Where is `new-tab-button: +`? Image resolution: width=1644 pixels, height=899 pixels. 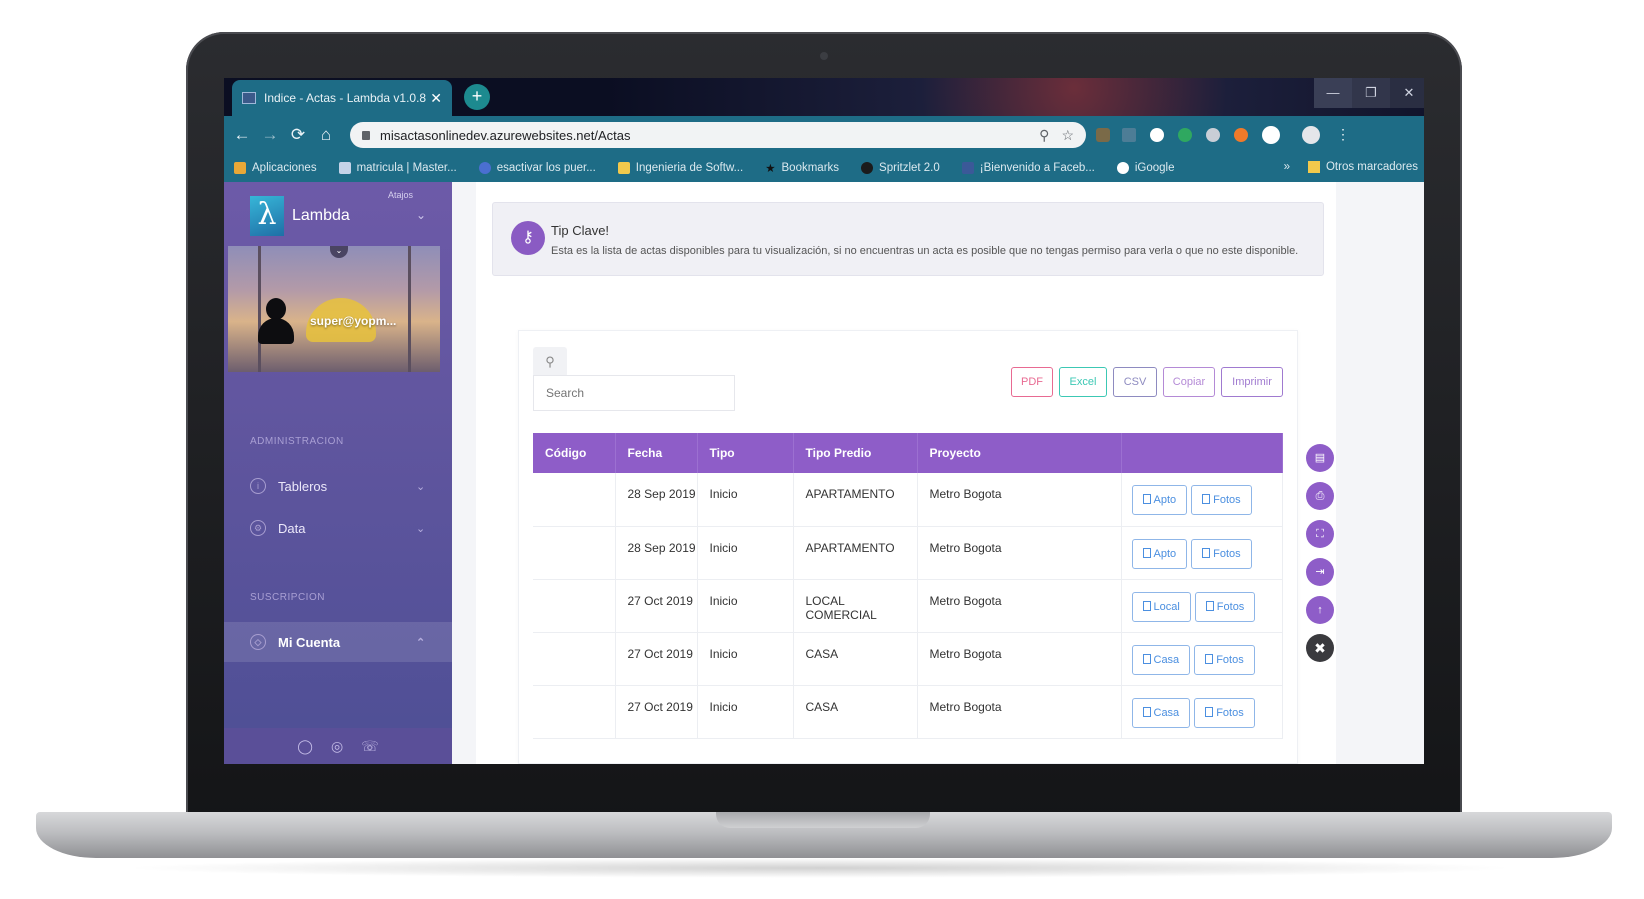 new-tab-button: + is located at coordinates (477, 97).